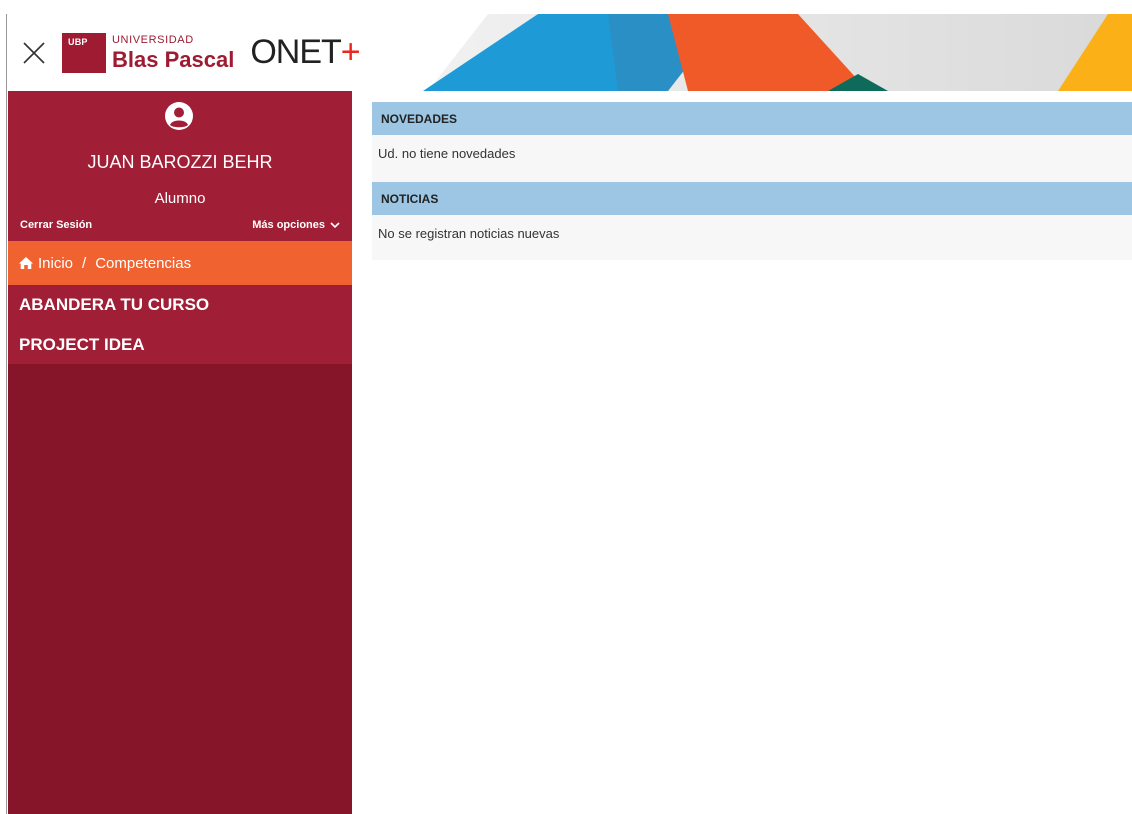  Describe the element at coordinates (173, 59) in the screenshot. I see `logo-big-text: Blas Pascal` at that location.